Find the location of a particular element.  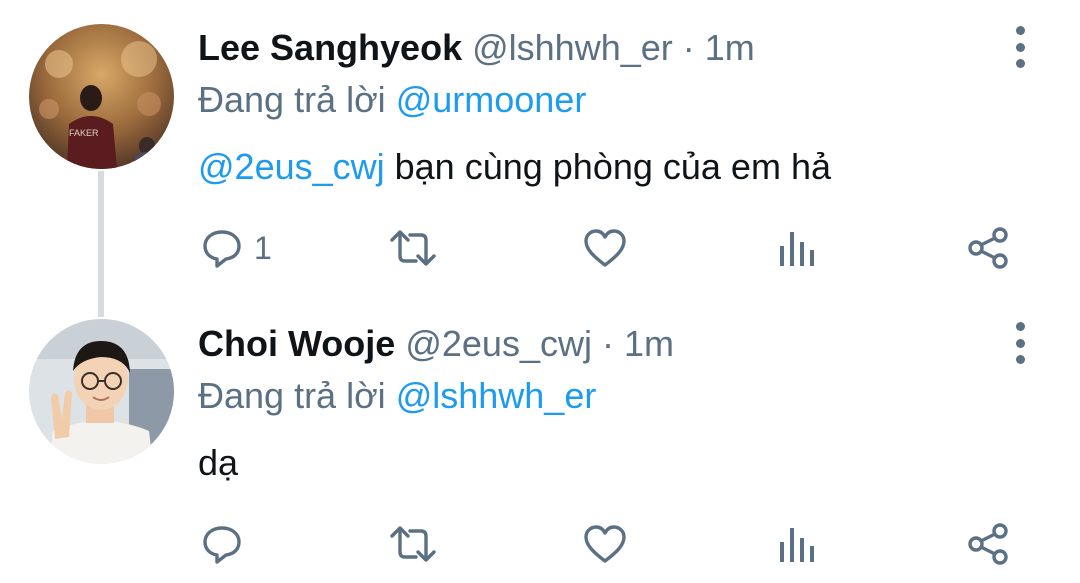

replying-to-mention: @urmooner is located at coordinates (491, 99).